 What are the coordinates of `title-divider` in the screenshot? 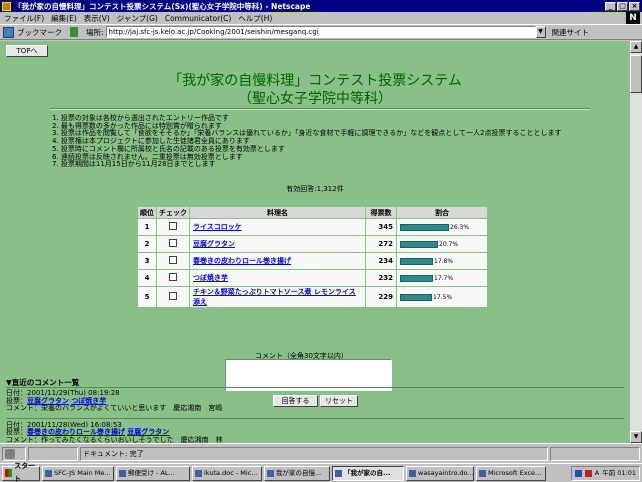 It's located at (320, 109).